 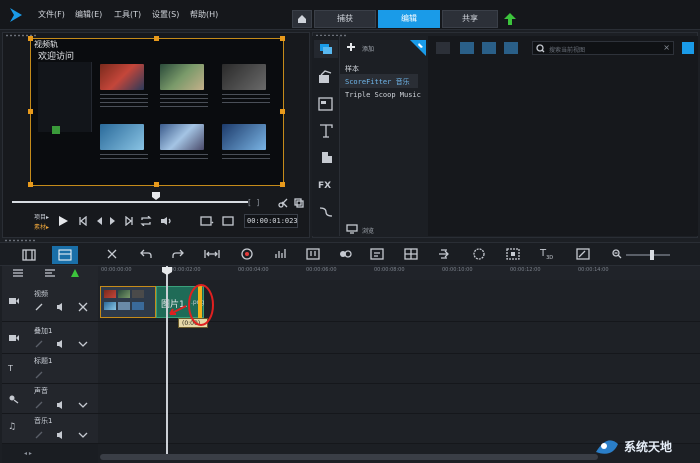 I want to click on next-frame-icon, so click(x=113, y=221).